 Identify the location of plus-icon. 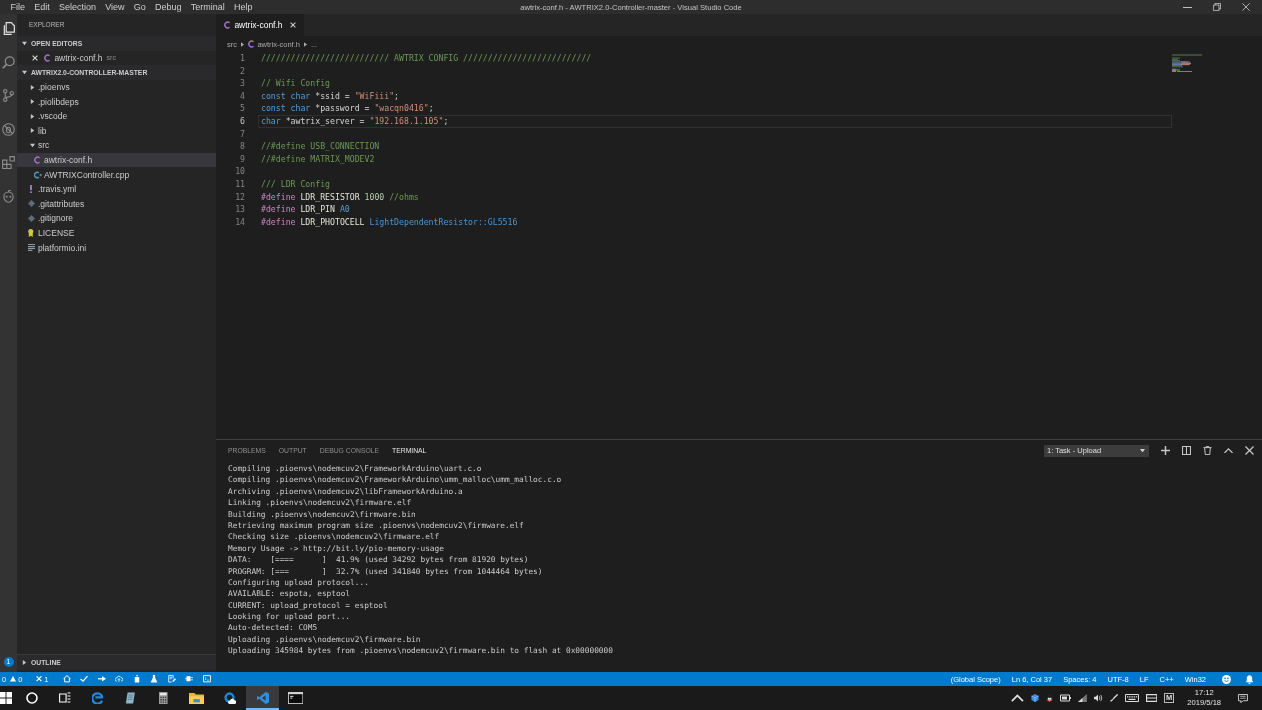
(1165, 450).